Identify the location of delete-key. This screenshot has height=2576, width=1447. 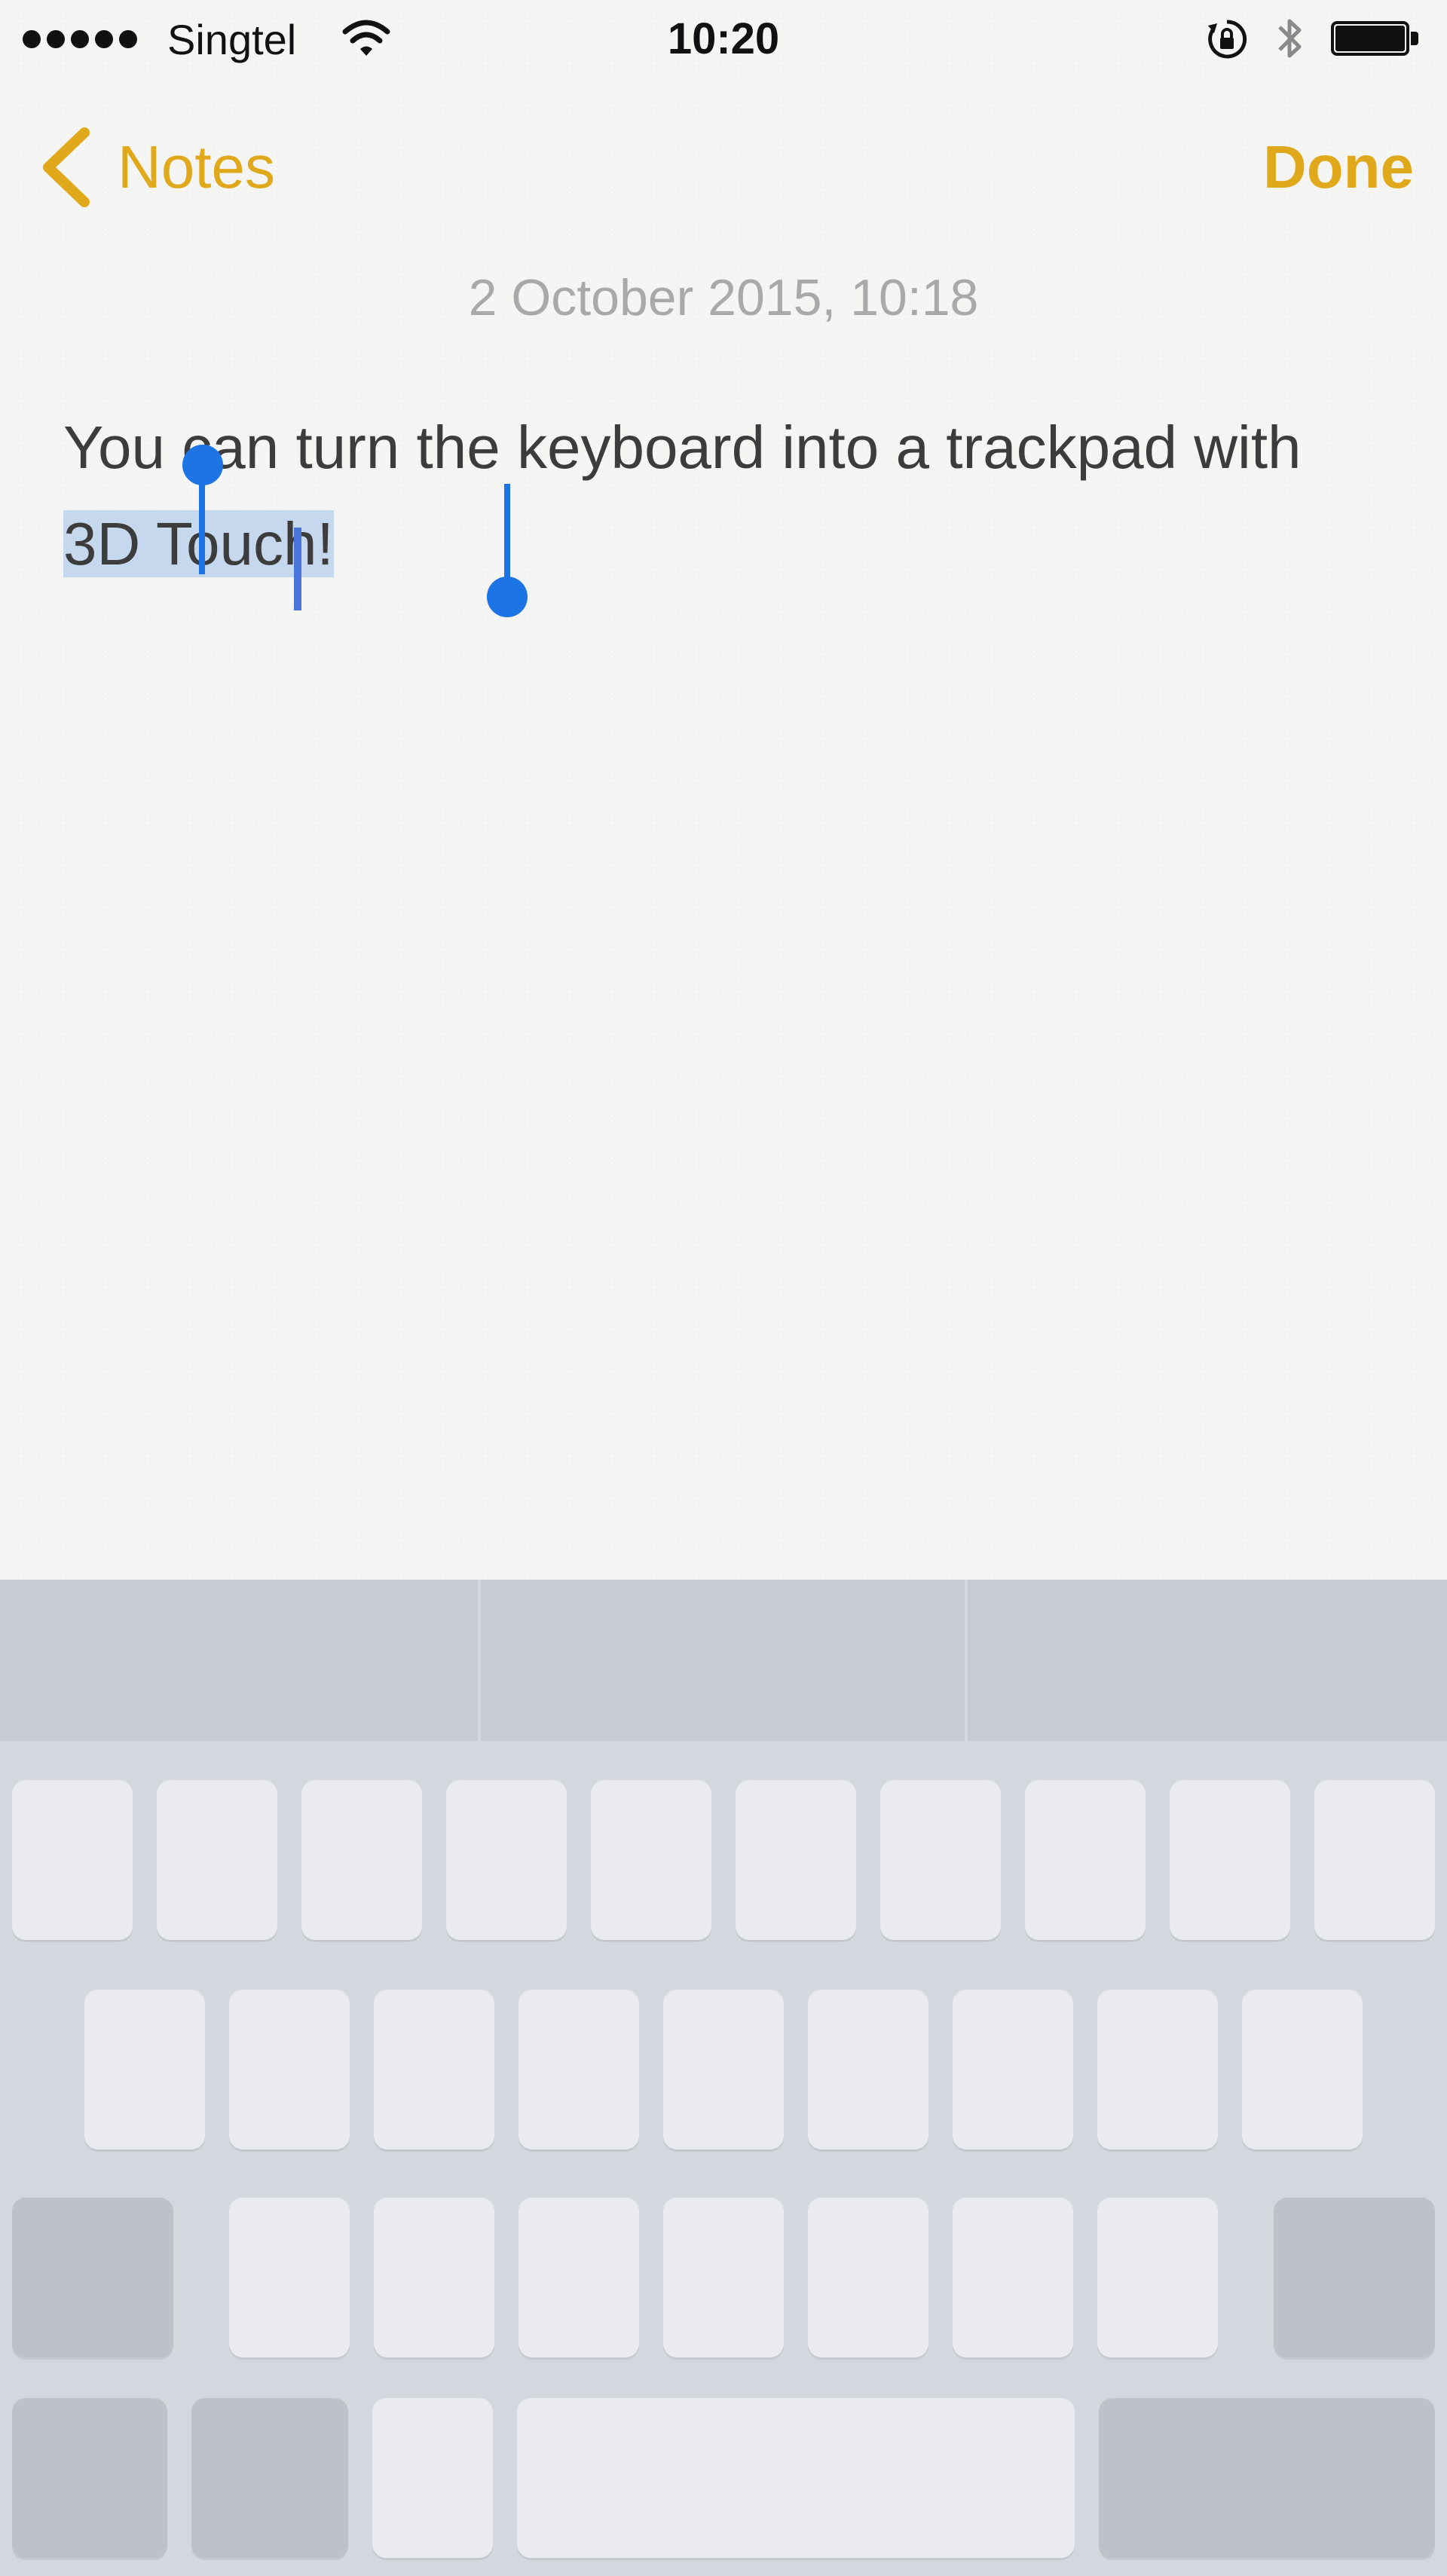
(1354, 2277).